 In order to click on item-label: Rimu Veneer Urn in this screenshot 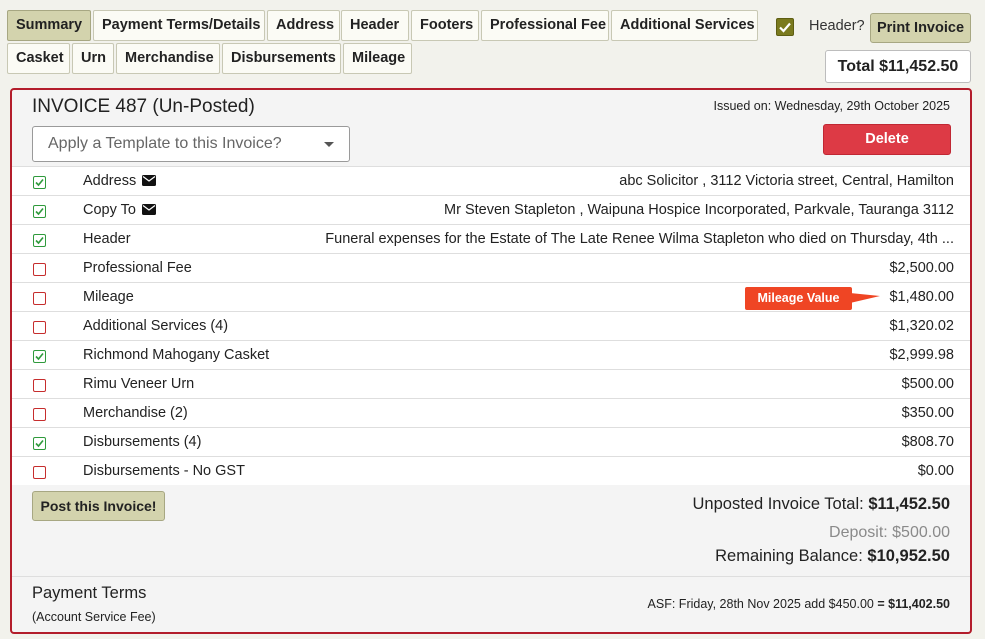, I will do `click(138, 384)`.